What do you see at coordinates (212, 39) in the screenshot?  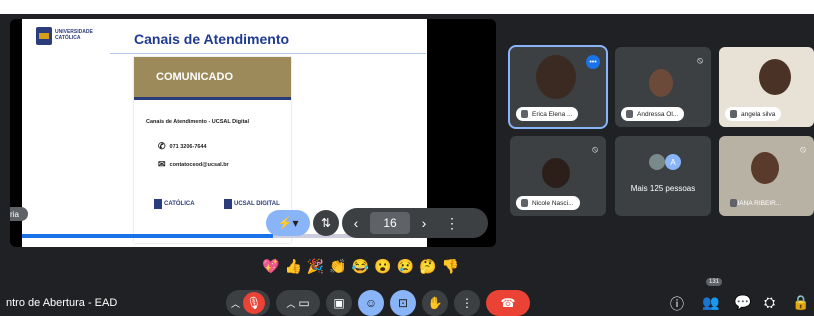 I see `slide-title: Canais de Atendimento` at bounding box center [212, 39].